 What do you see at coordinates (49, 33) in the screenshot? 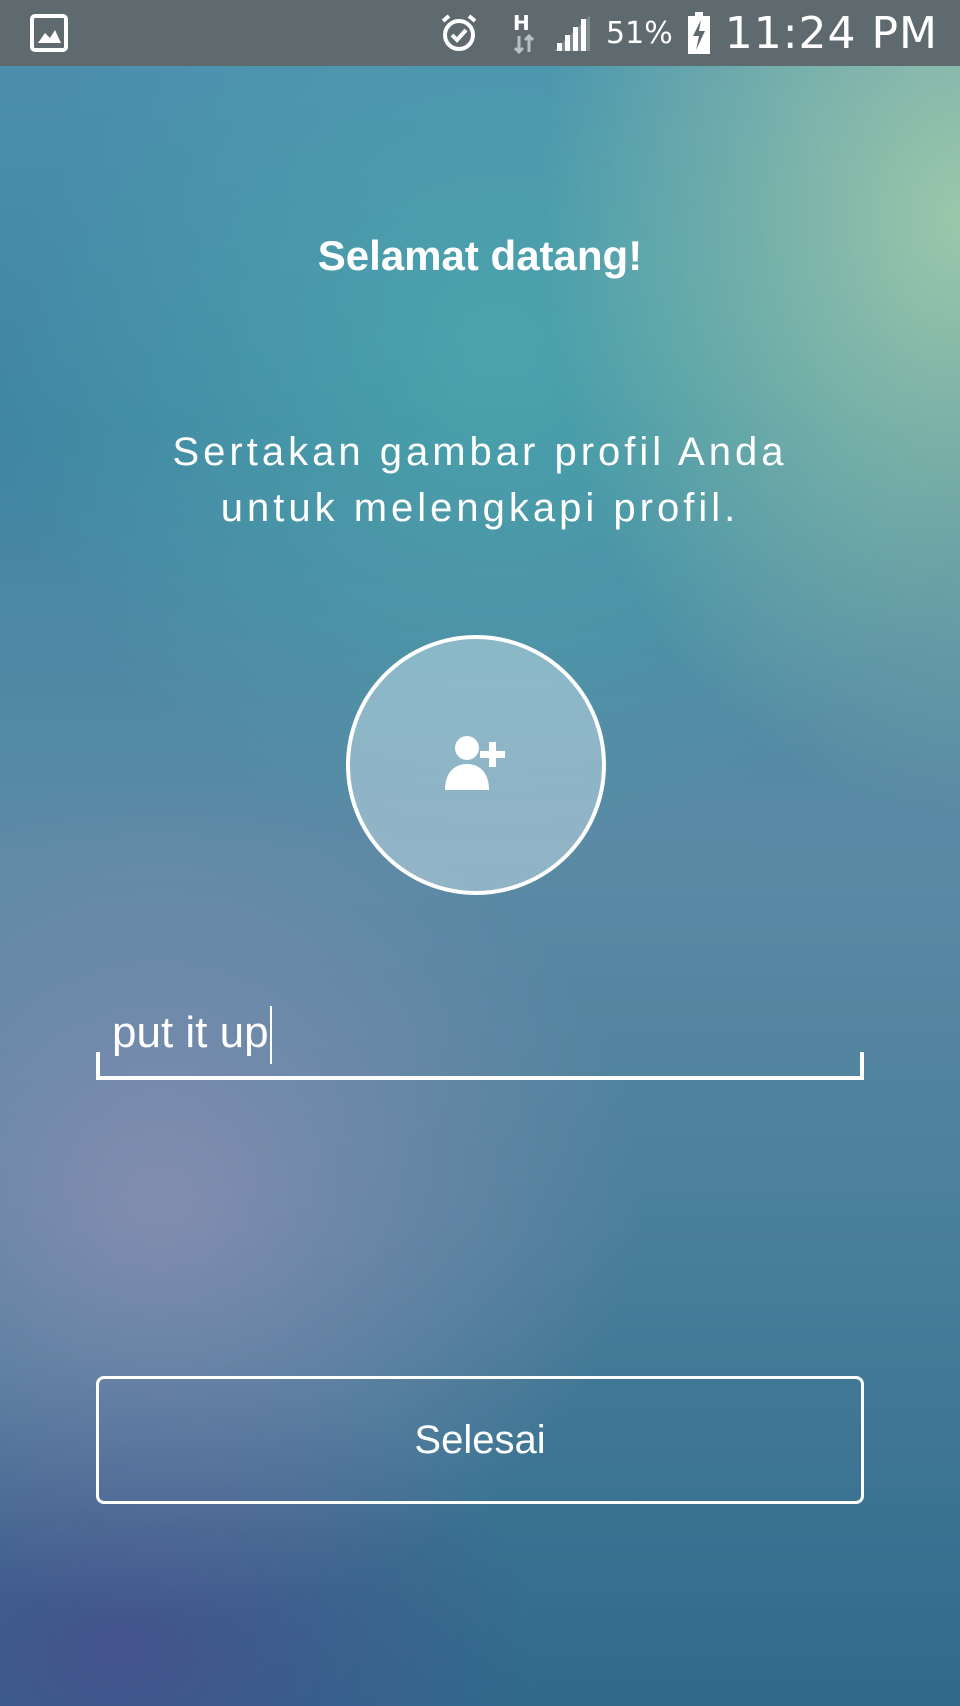
I see `gallery-notification-icon` at bounding box center [49, 33].